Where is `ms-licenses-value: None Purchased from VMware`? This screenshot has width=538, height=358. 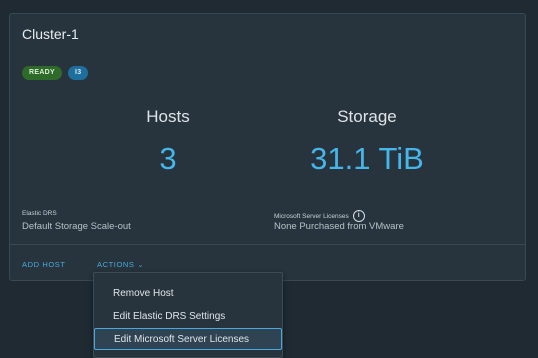 ms-licenses-value: None Purchased from VMware is located at coordinates (339, 226).